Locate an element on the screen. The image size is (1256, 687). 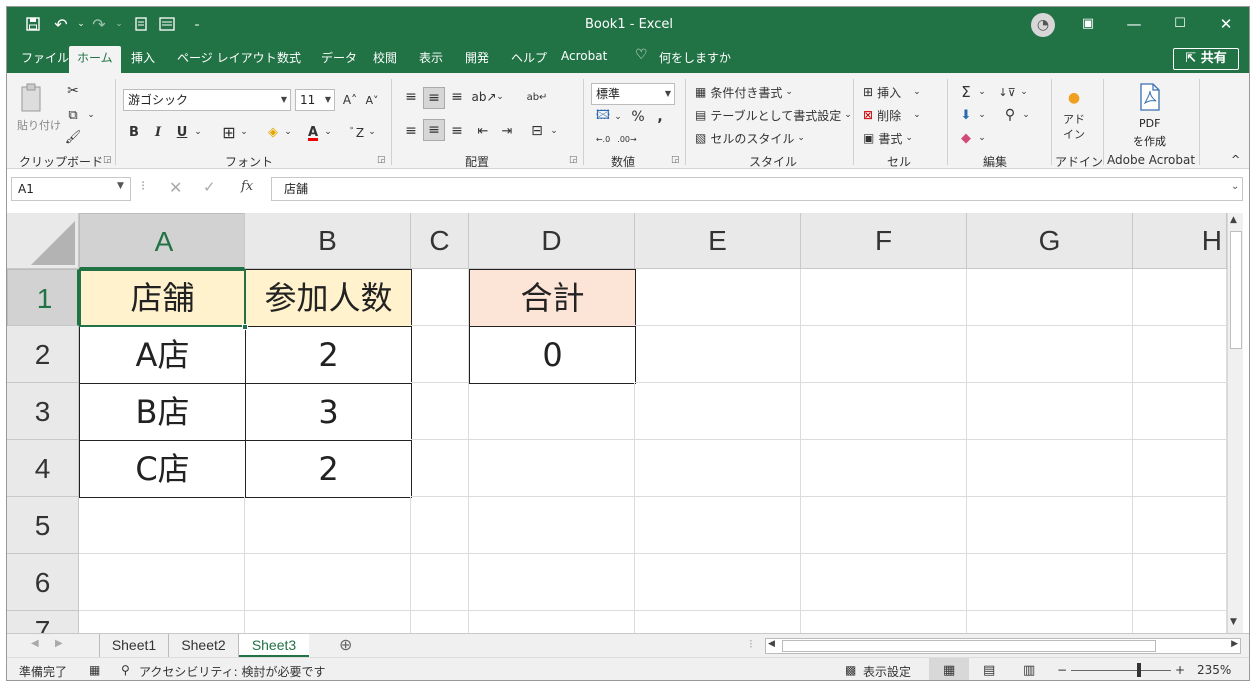
row-header-3: 3 is located at coordinates (43, 411).